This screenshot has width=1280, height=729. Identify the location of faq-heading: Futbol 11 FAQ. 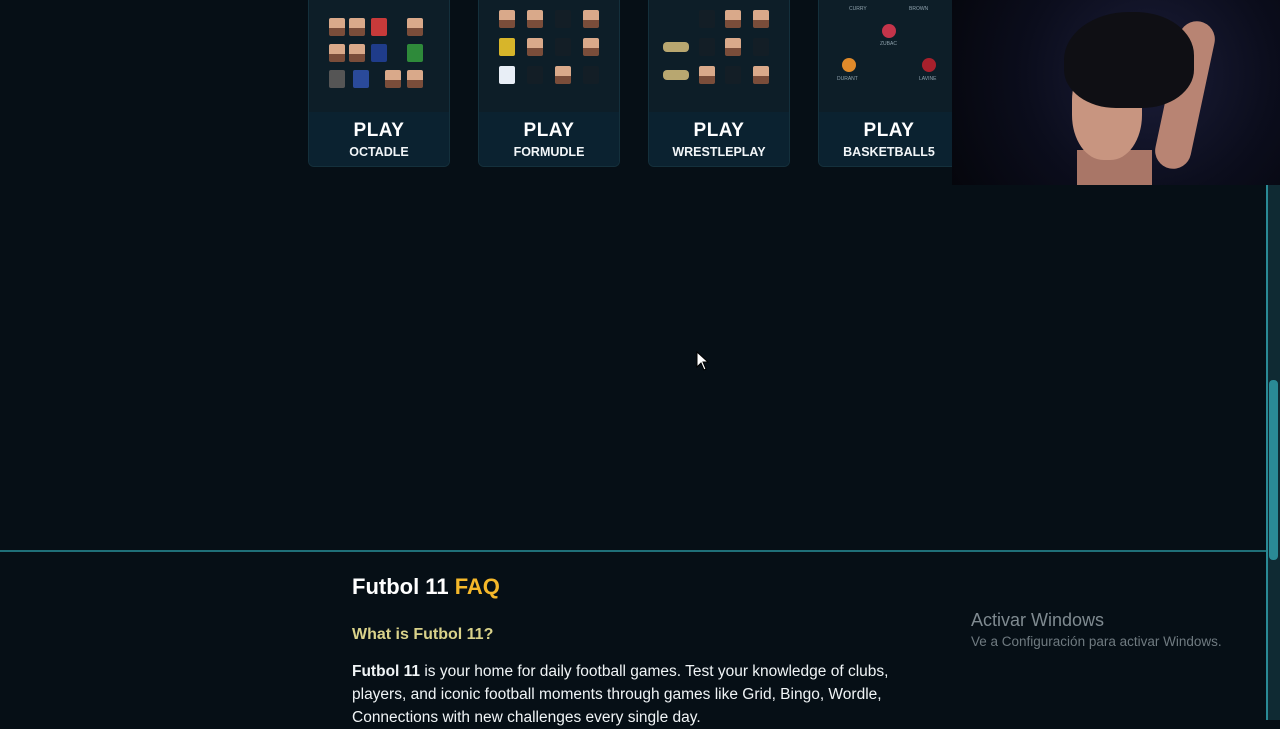
(426, 587).